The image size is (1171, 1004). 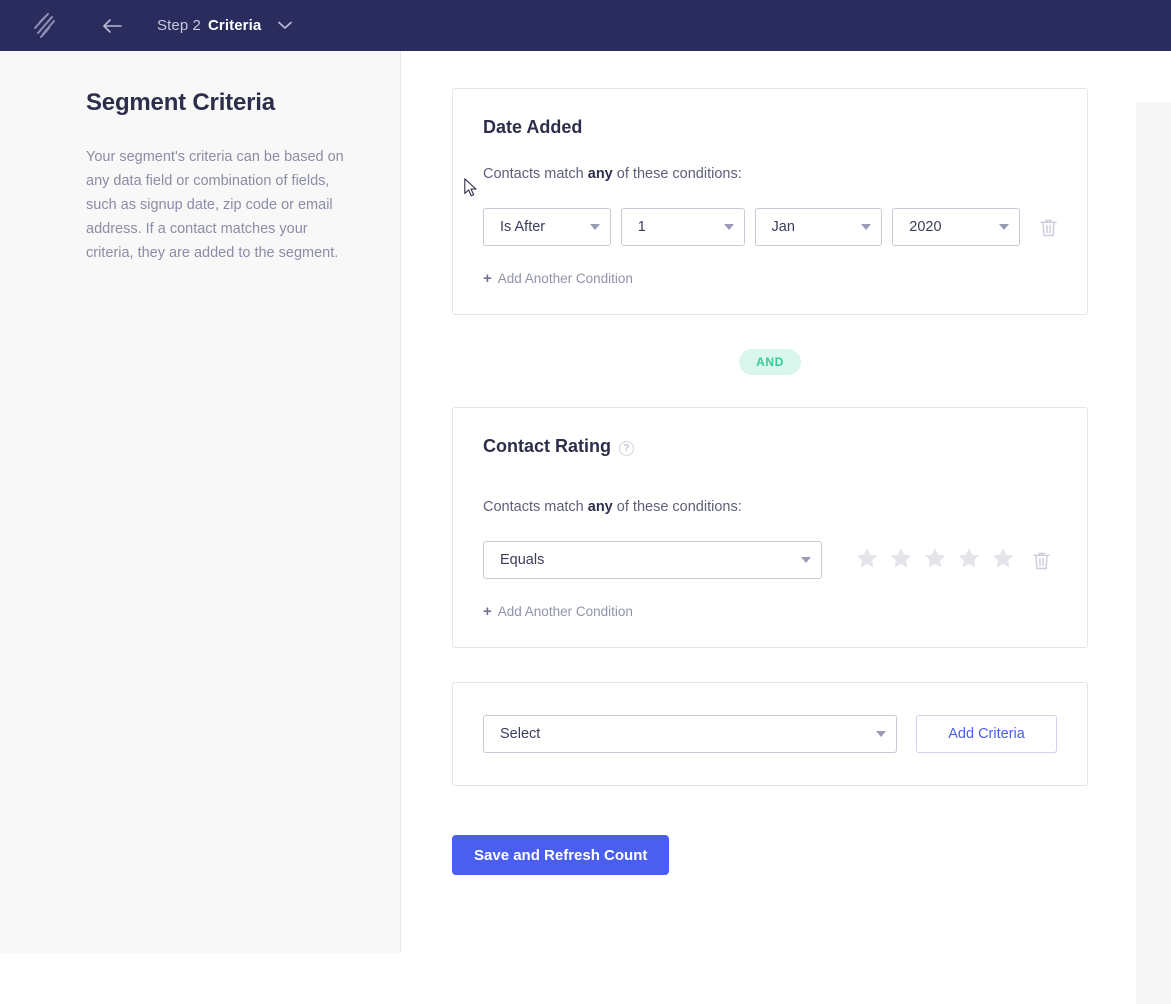 I want to click on card-title: Date Added, so click(x=770, y=127).